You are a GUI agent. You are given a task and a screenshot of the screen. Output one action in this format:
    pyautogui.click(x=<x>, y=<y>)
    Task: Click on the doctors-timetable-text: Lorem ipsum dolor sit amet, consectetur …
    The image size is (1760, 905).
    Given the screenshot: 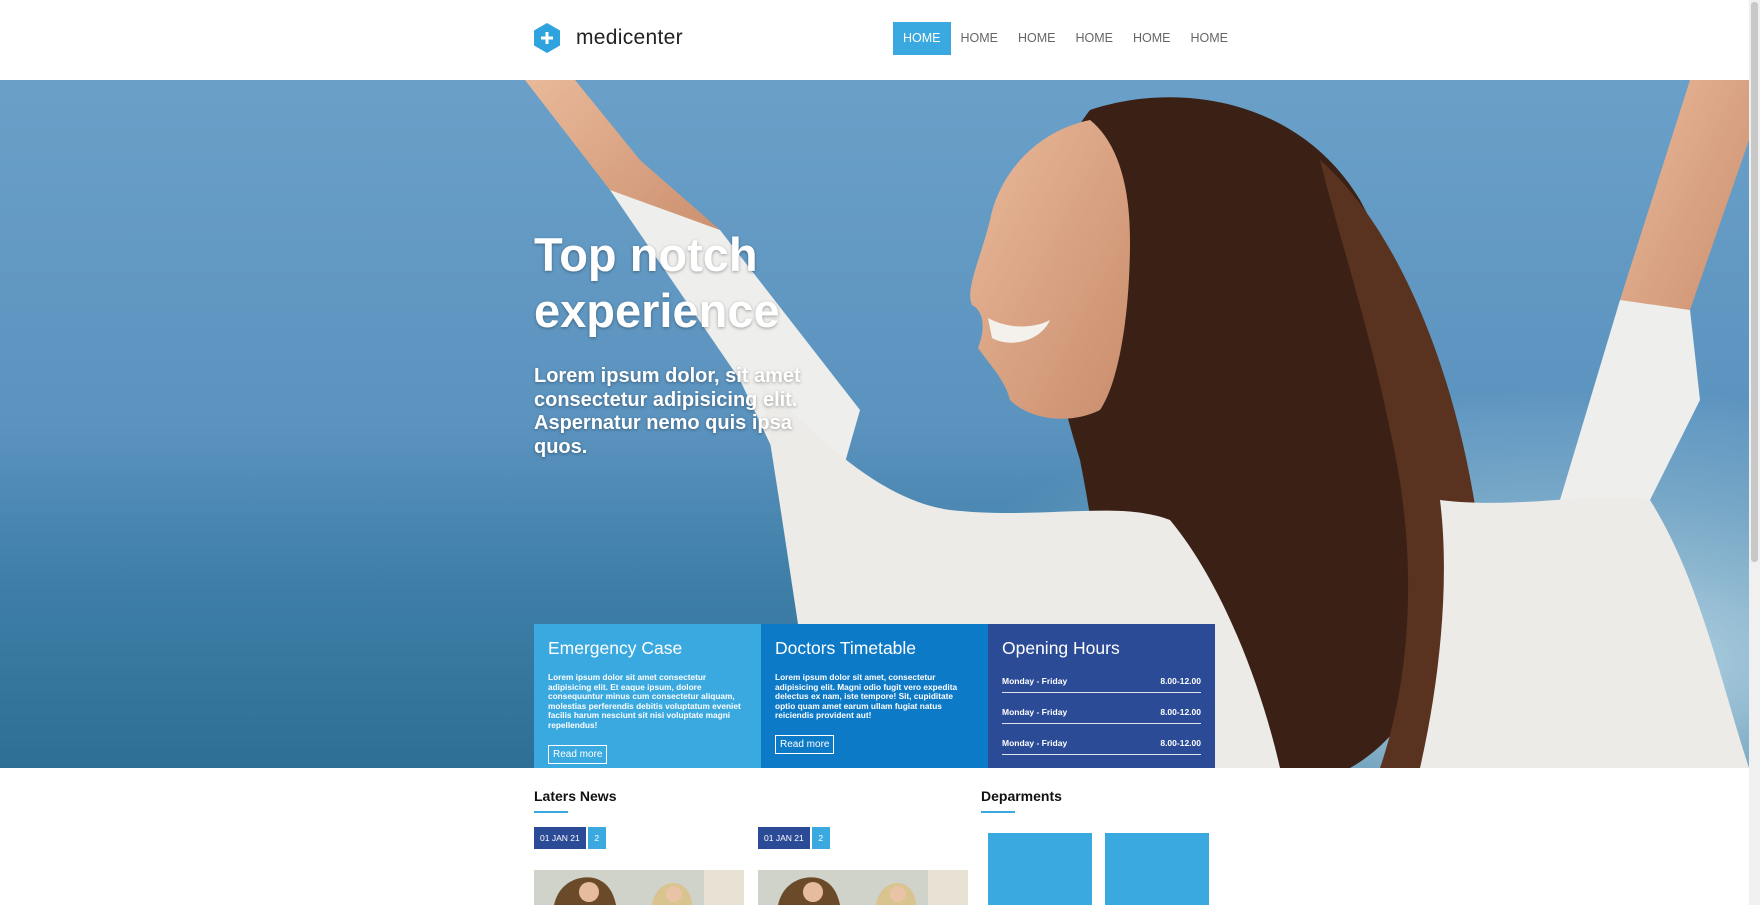 What is the action you would take?
    pyautogui.click(x=866, y=696)
    